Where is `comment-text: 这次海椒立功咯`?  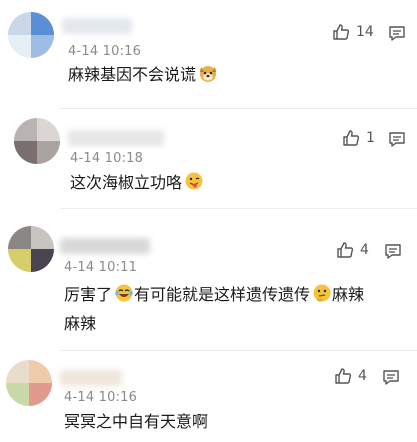 comment-text: 这次海椒立功咯 is located at coordinates (137, 184).